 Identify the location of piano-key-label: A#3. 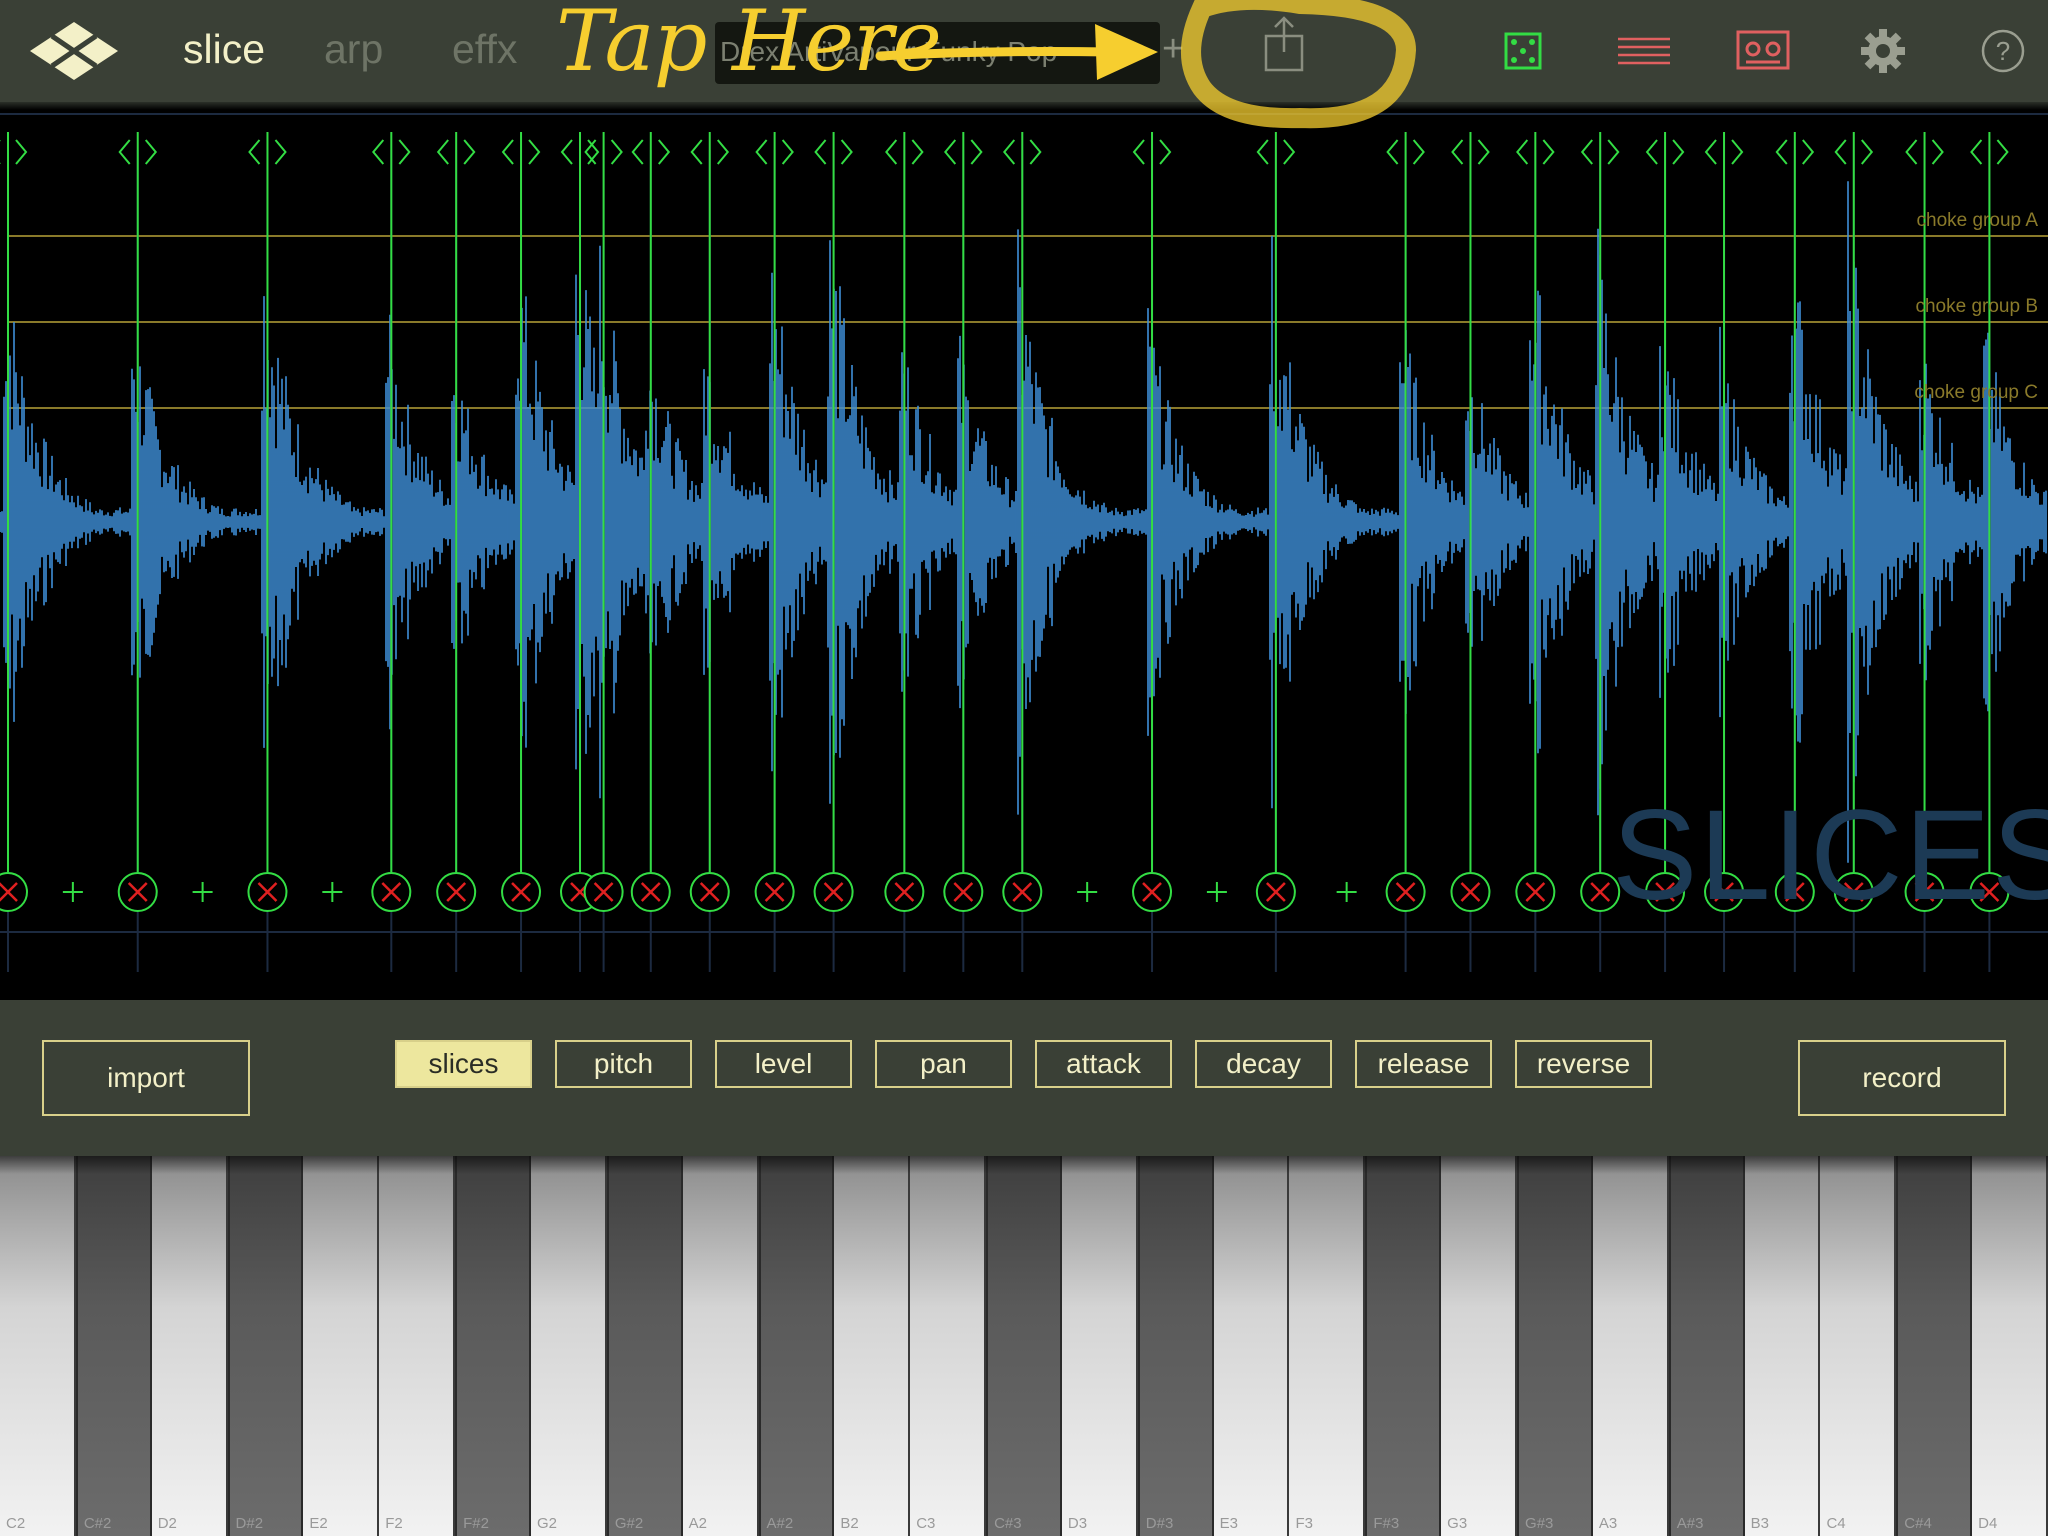
(1690, 1523).